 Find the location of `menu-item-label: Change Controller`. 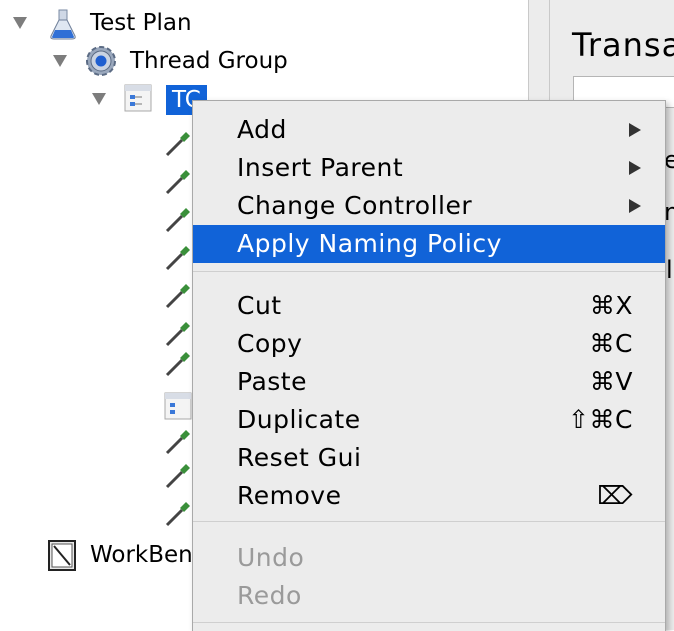

menu-item-label: Change Controller is located at coordinates (355, 205).